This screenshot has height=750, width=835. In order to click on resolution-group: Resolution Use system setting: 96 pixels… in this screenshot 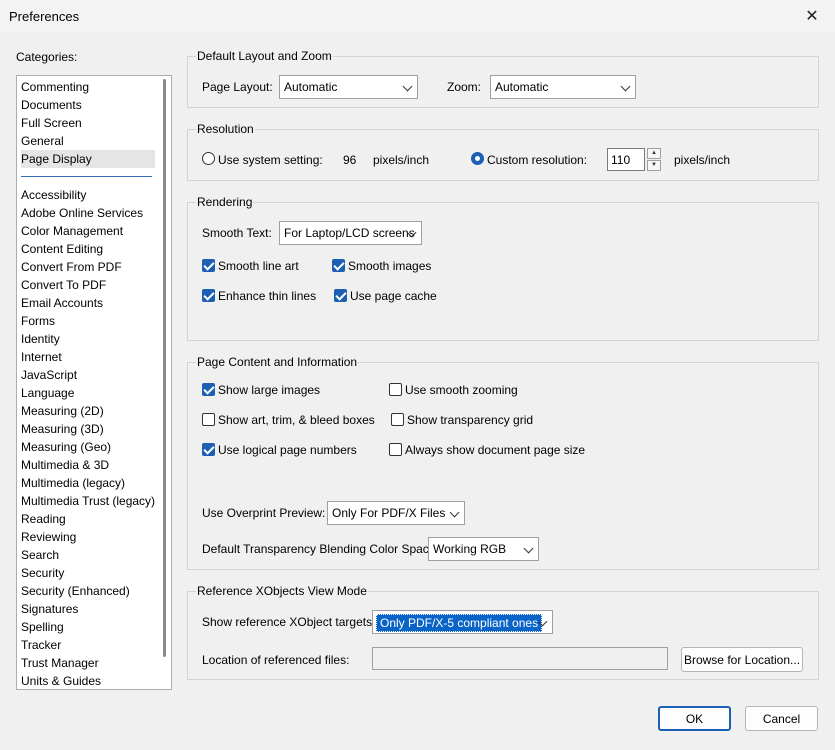, I will do `click(503, 151)`.